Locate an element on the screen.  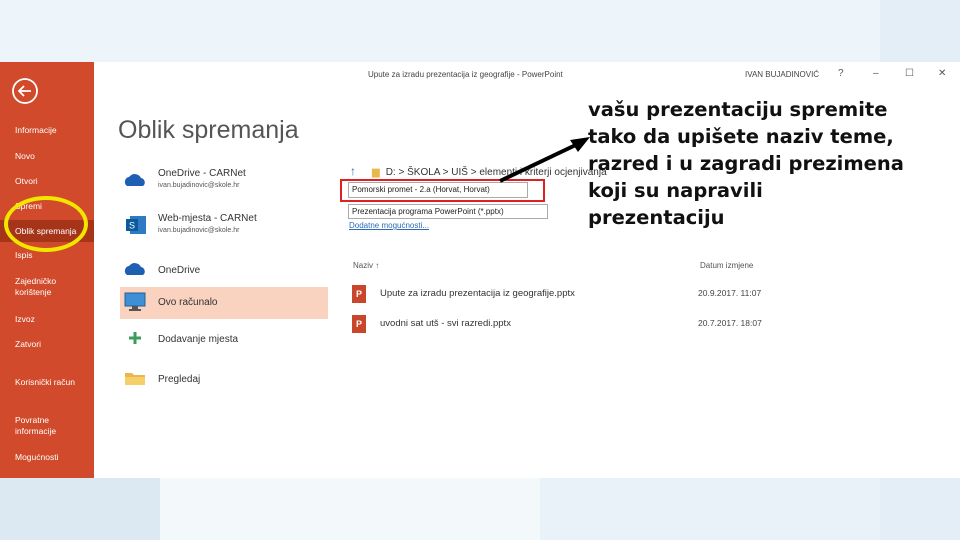
annotation-arrow is located at coordinates (544, 160).